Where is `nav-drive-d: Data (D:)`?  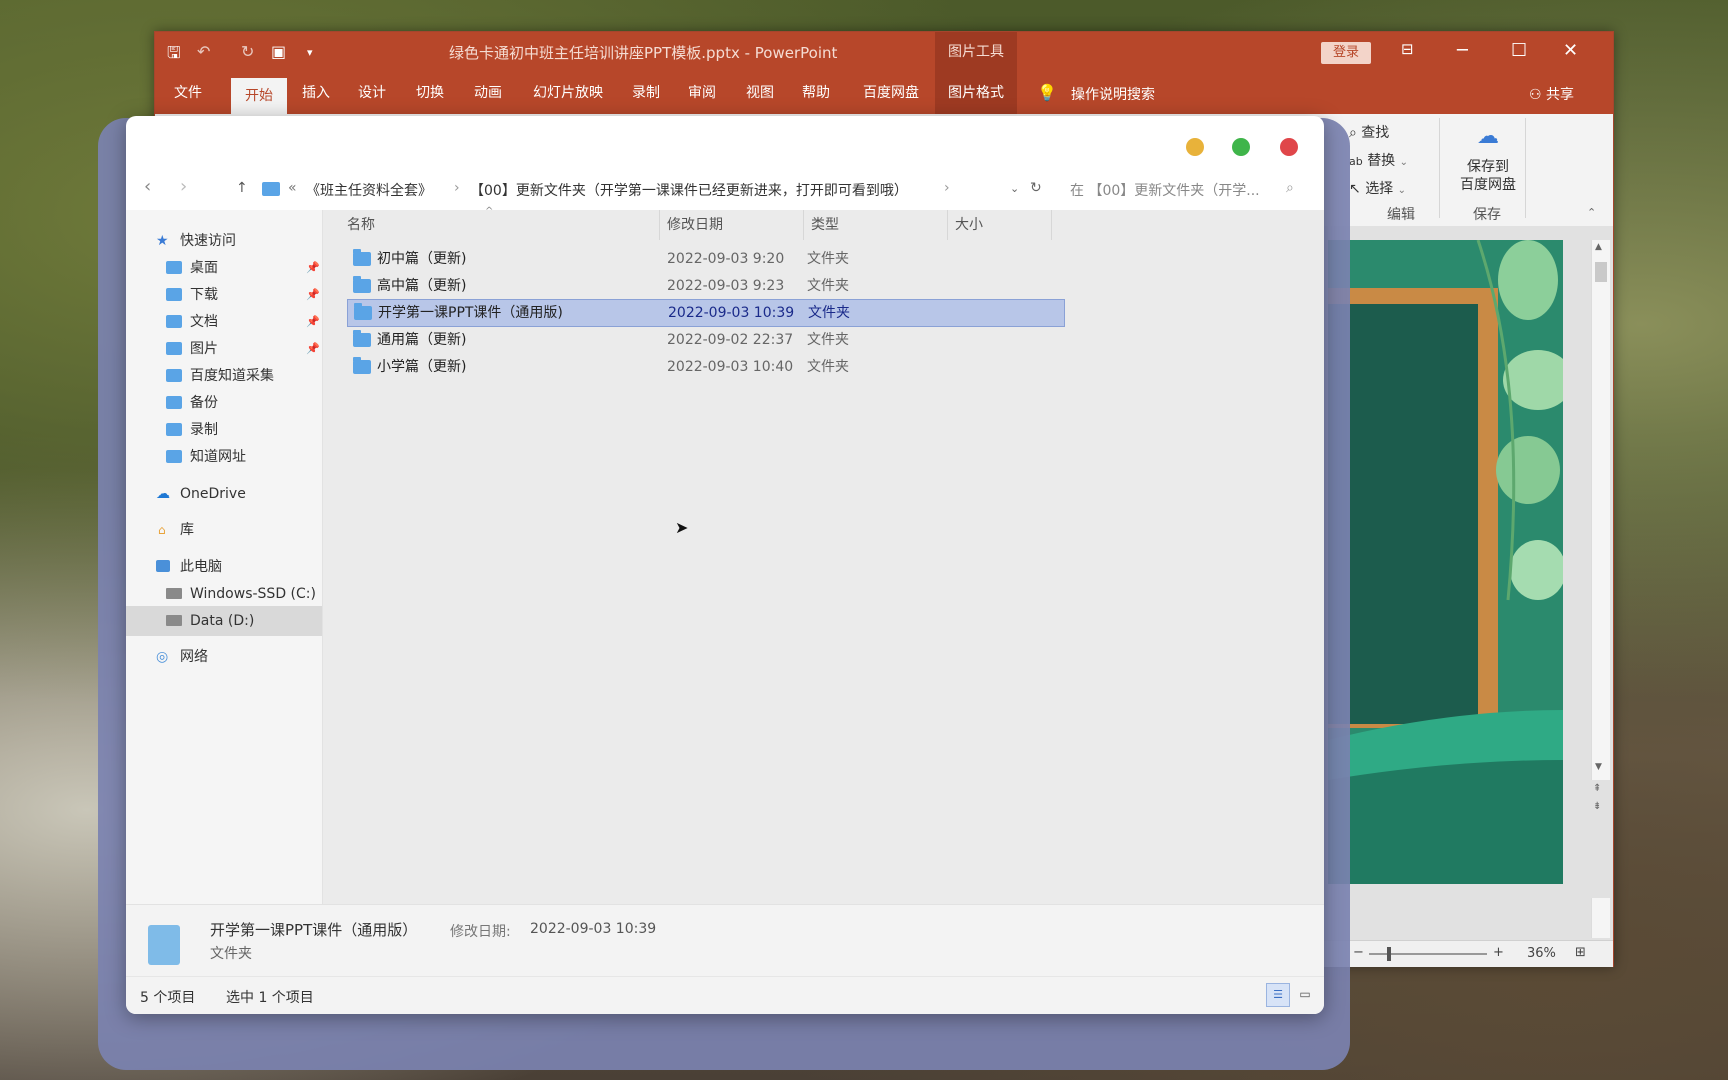
nav-drive-d: Data (D:) is located at coordinates (224, 621).